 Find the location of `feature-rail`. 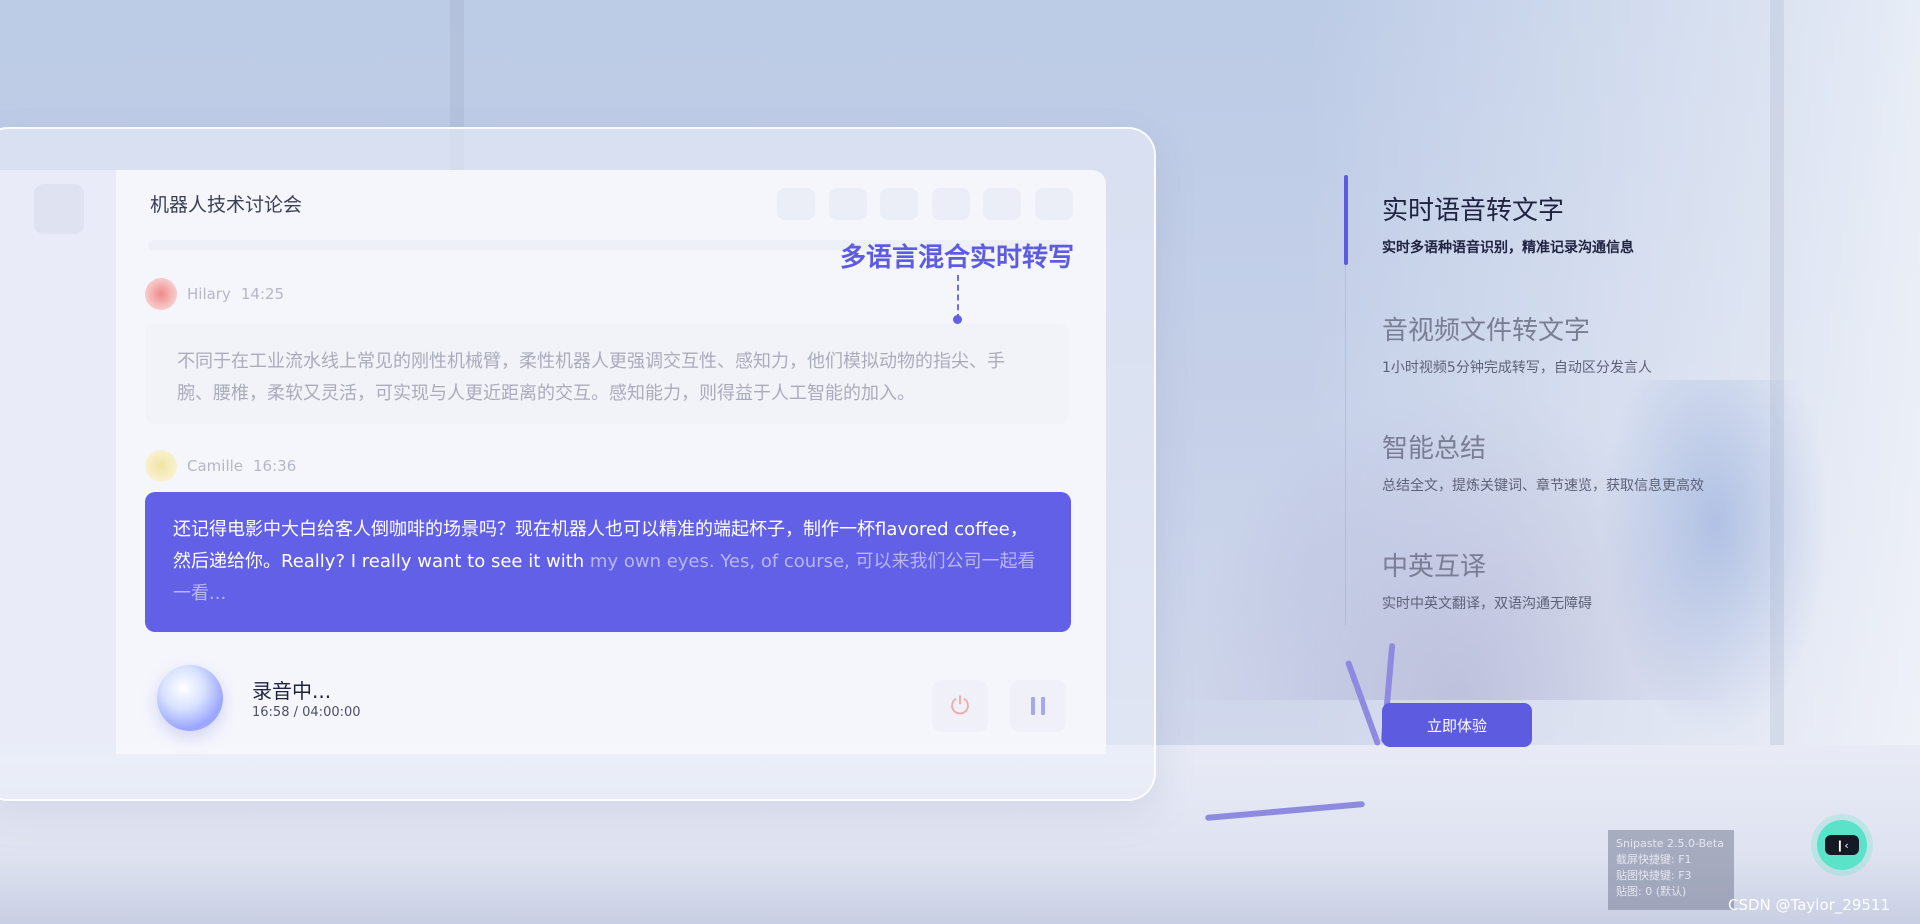

feature-rail is located at coordinates (1345, 445).